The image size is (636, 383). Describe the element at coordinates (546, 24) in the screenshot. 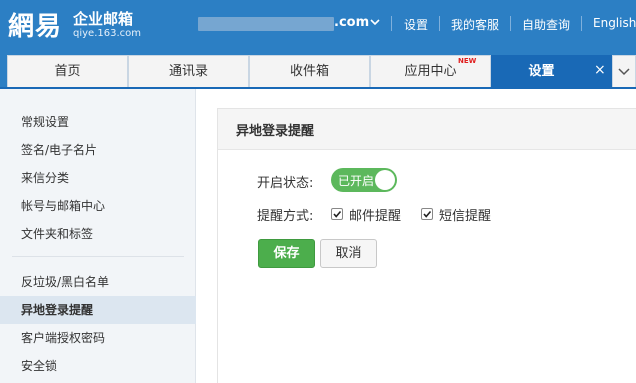

I see `nav-self-service-link: 自助查询` at that location.